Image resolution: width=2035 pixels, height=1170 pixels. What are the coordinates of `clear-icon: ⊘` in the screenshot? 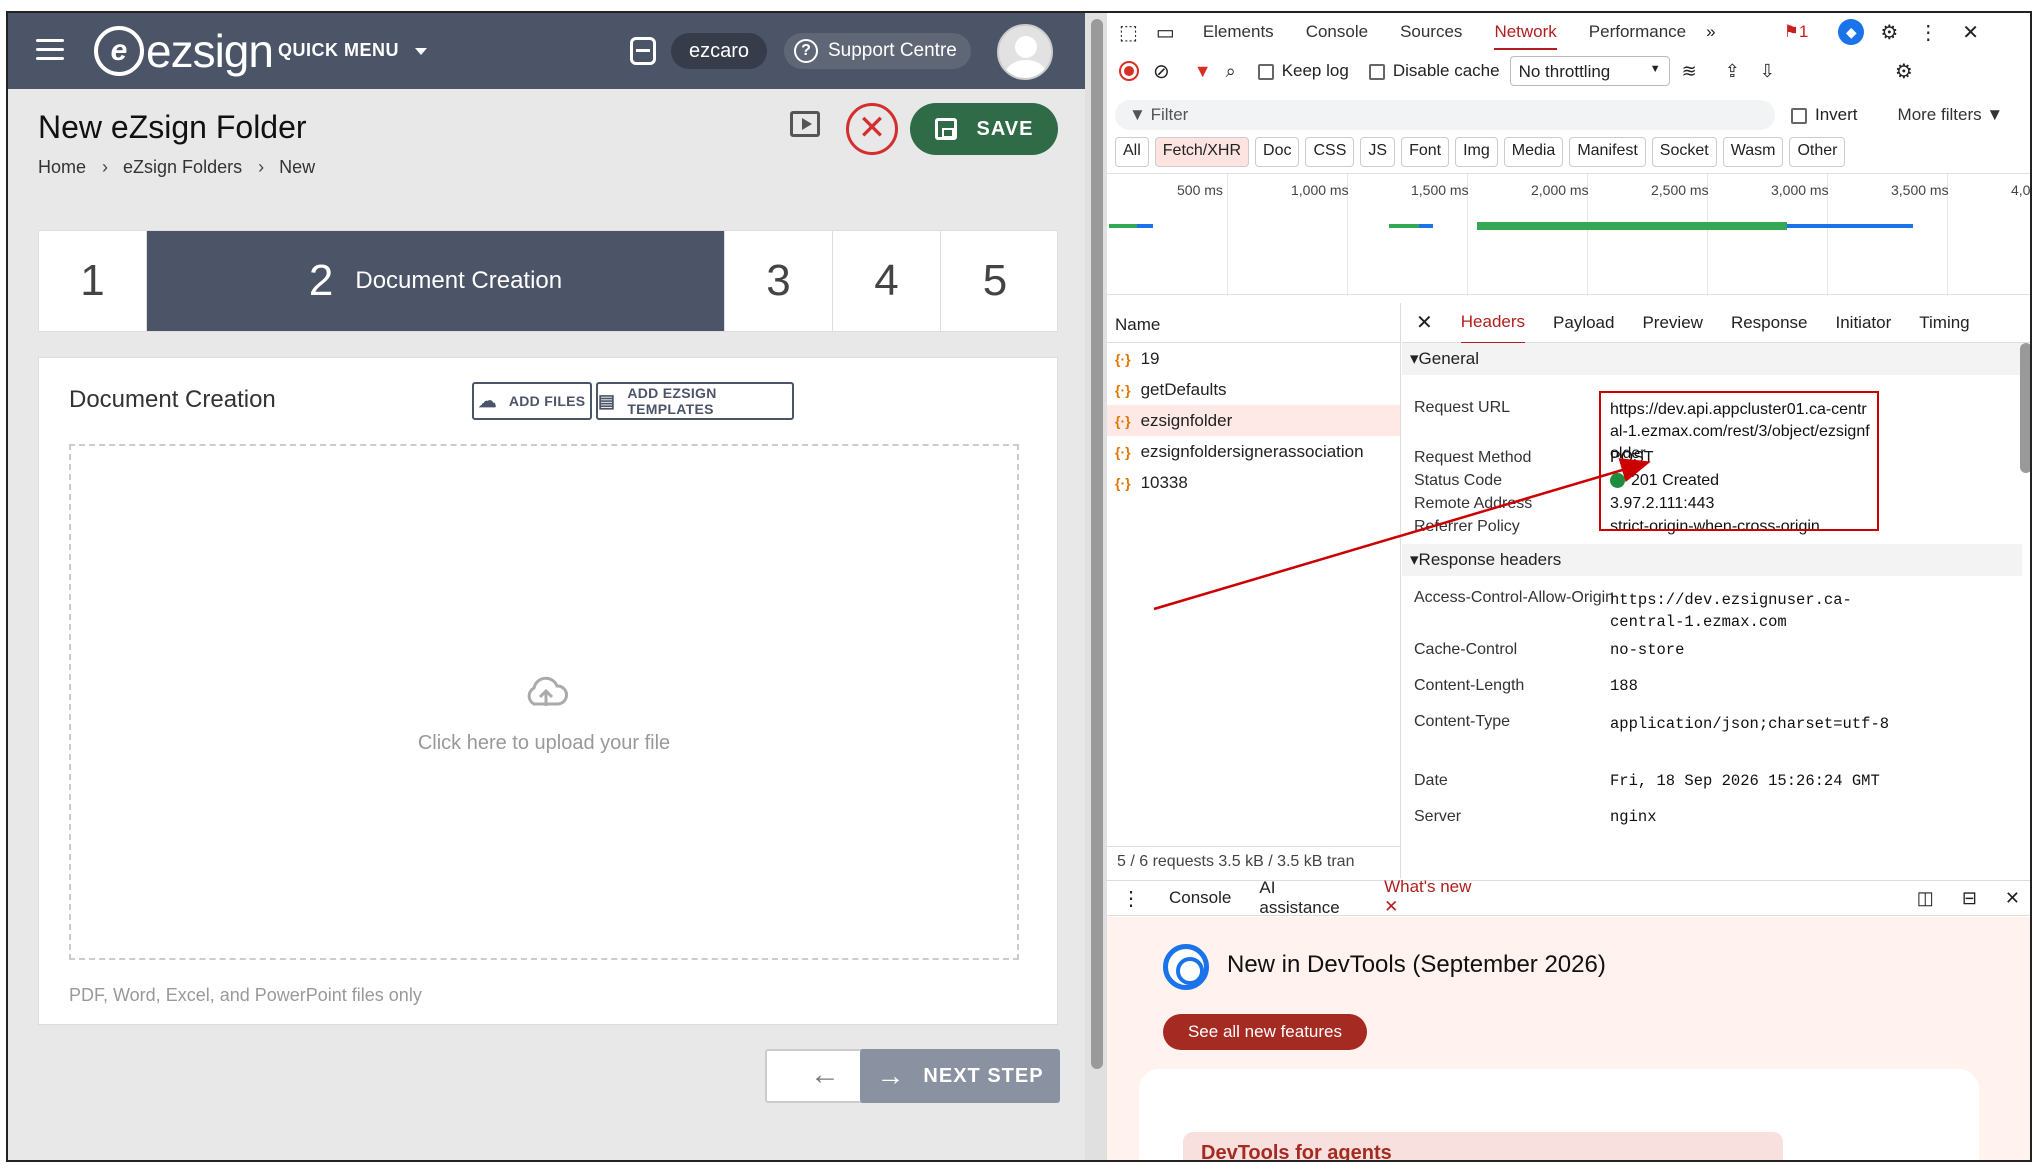 It's located at (1161, 71).